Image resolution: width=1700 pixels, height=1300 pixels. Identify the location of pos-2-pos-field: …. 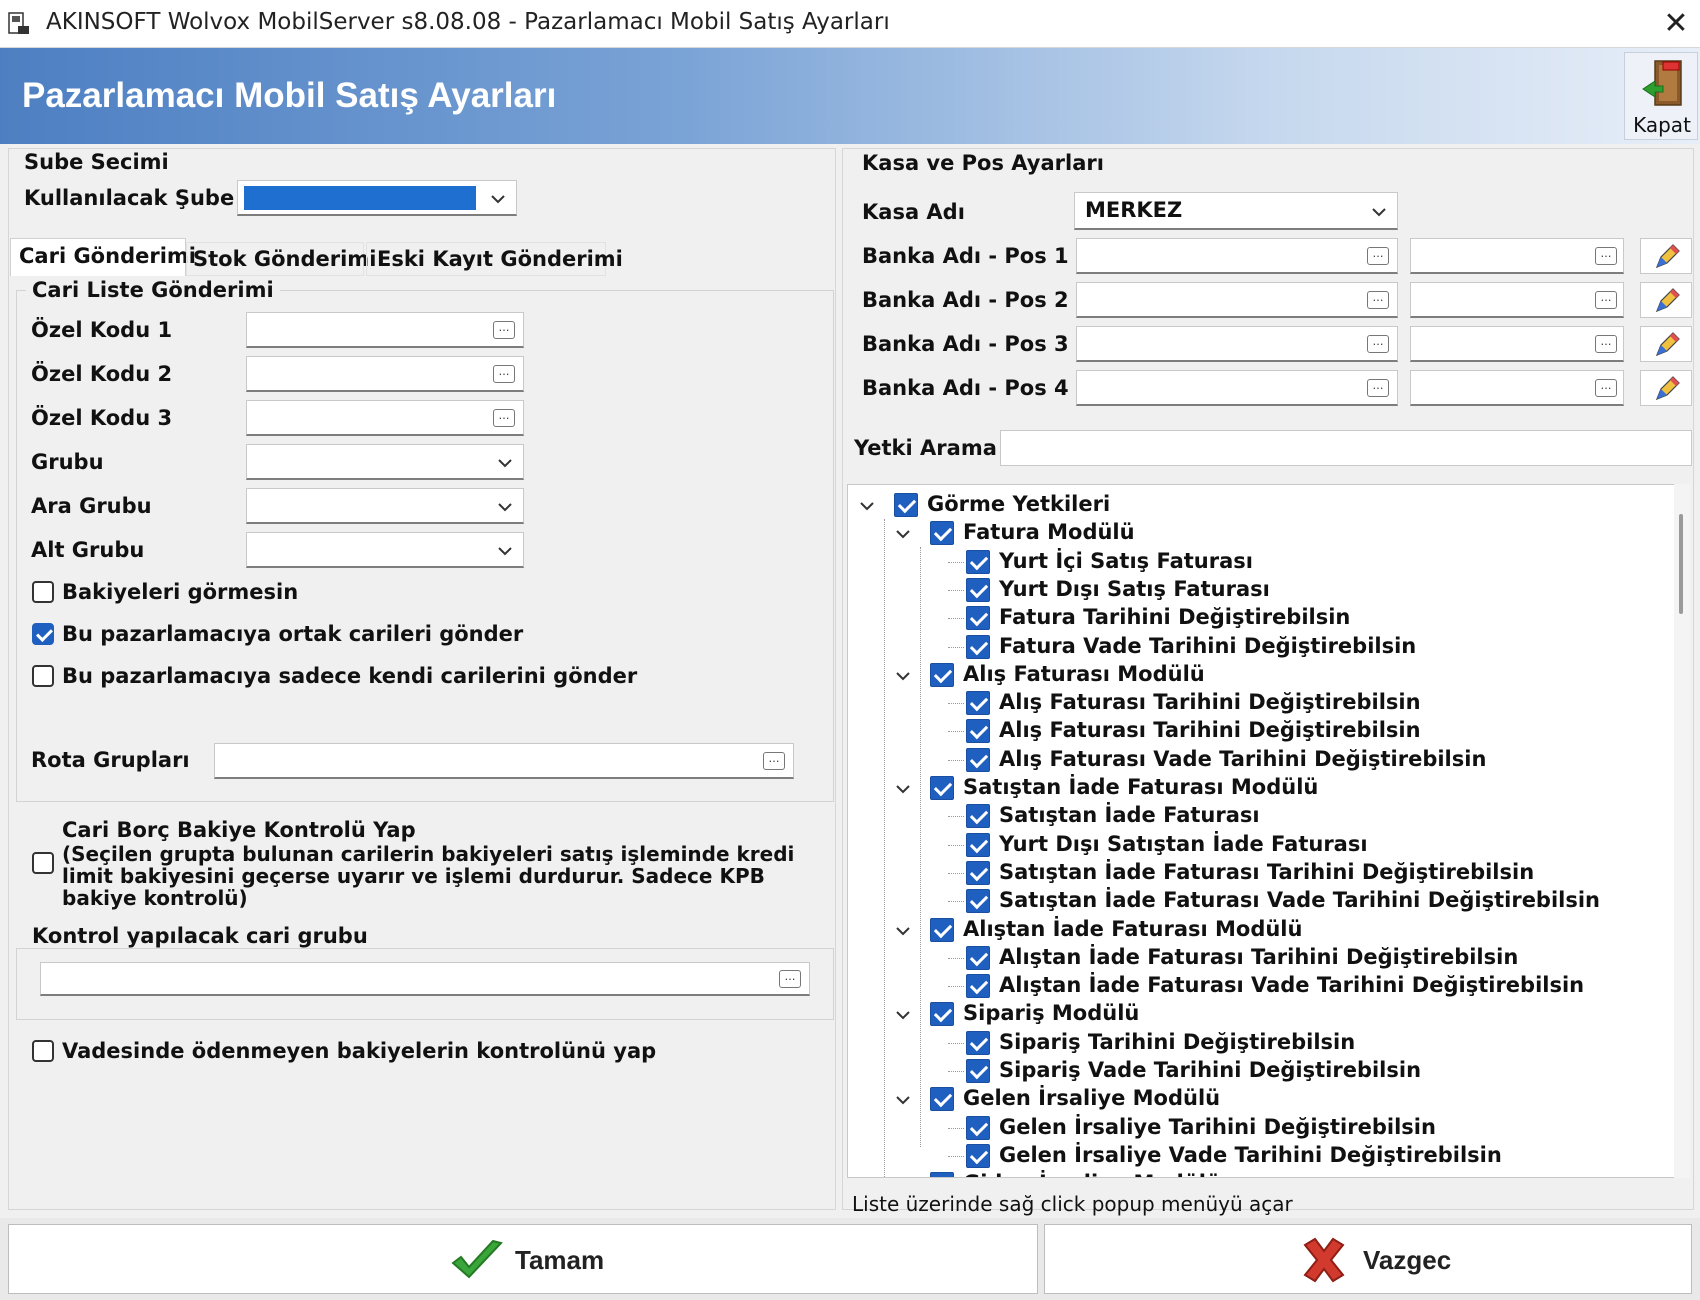
(1517, 300).